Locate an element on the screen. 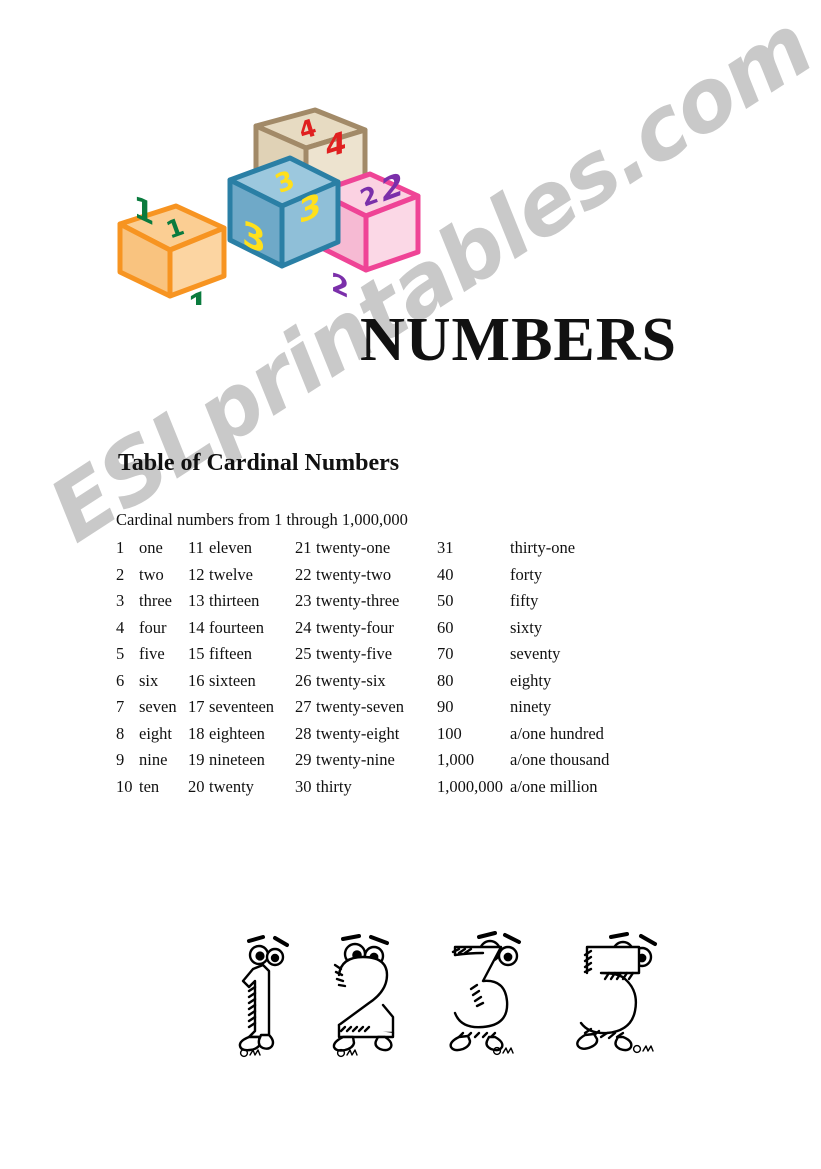  cell-number: 29 is located at coordinates (303, 759).